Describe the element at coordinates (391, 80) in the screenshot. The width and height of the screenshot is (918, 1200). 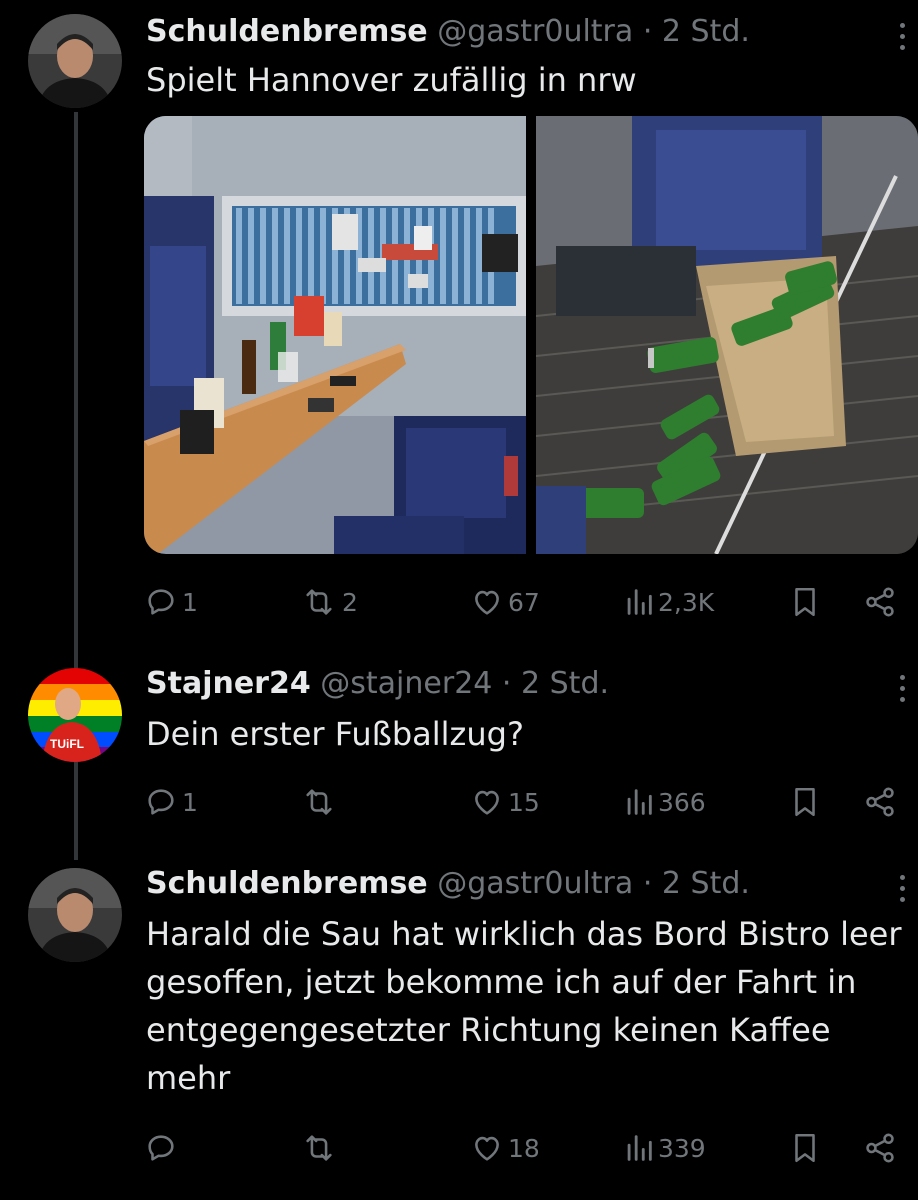
I see `tweet-text: Spielt Hannover zufällig in nrw` at that location.